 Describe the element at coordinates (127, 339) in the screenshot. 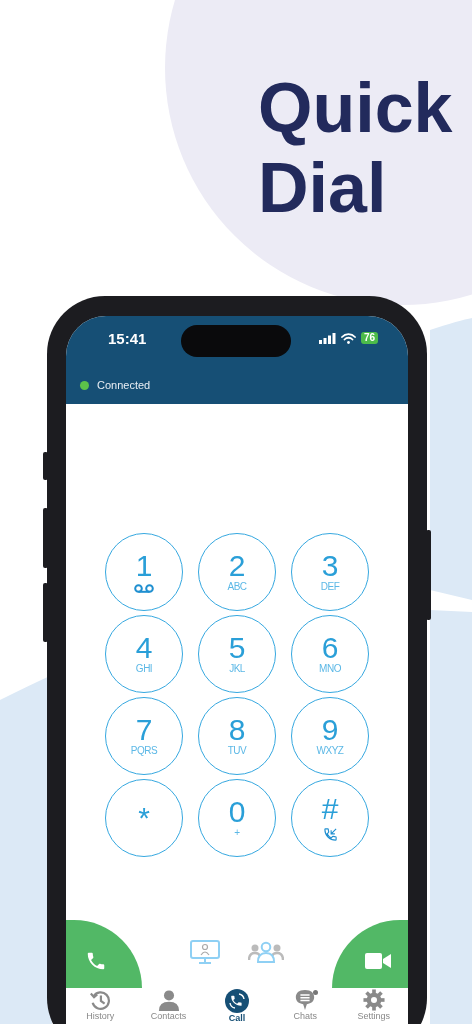

I see `clock-time: 15:41` at that location.